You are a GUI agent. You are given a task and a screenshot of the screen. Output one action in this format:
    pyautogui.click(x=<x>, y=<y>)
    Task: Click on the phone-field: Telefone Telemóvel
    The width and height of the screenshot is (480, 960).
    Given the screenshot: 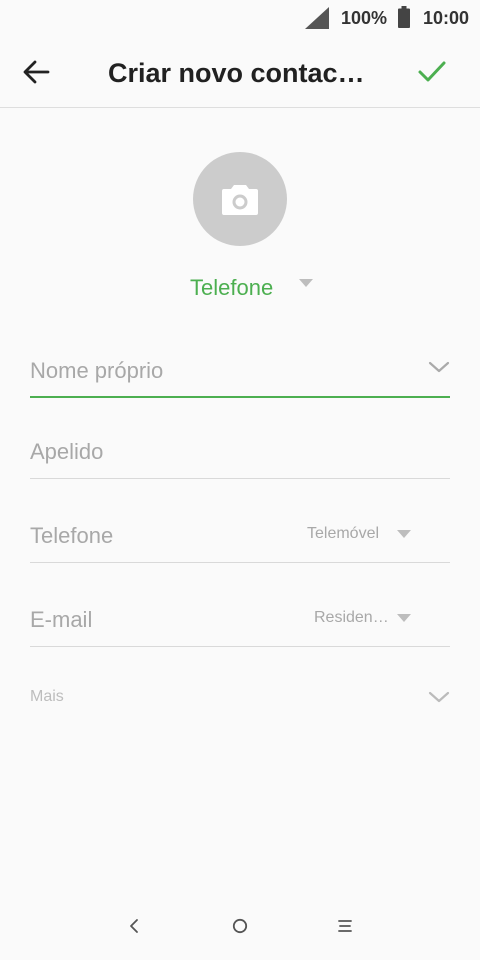 What is the action you would take?
    pyautogui.click(x=240, y=537)
    